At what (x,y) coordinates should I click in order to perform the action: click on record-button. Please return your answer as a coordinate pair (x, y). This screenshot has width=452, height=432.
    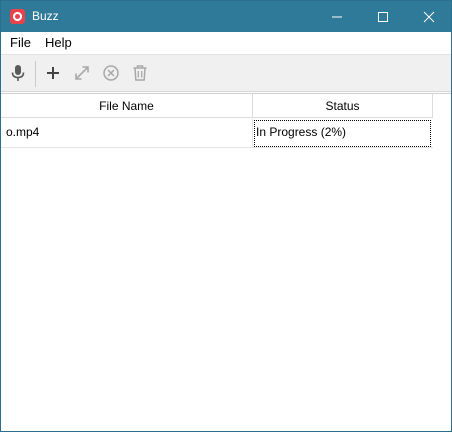
    Looking at the image, I should click on (18, 73).